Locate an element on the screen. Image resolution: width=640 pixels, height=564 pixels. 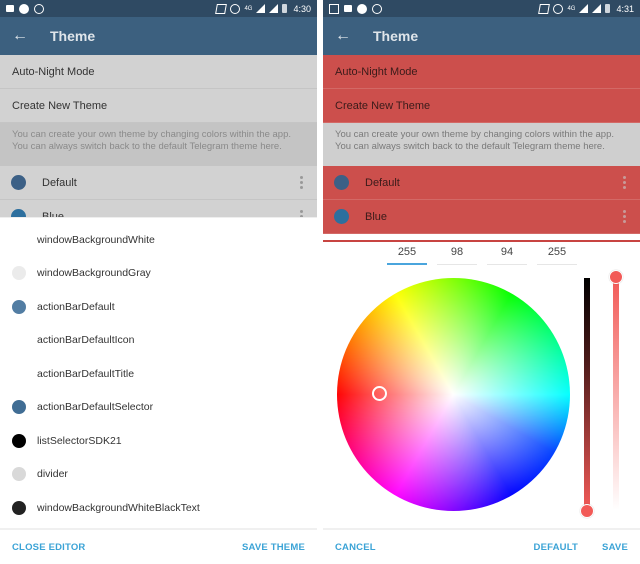
color-item: actionBarDefaultSelector is located at coordinates (158, 408).